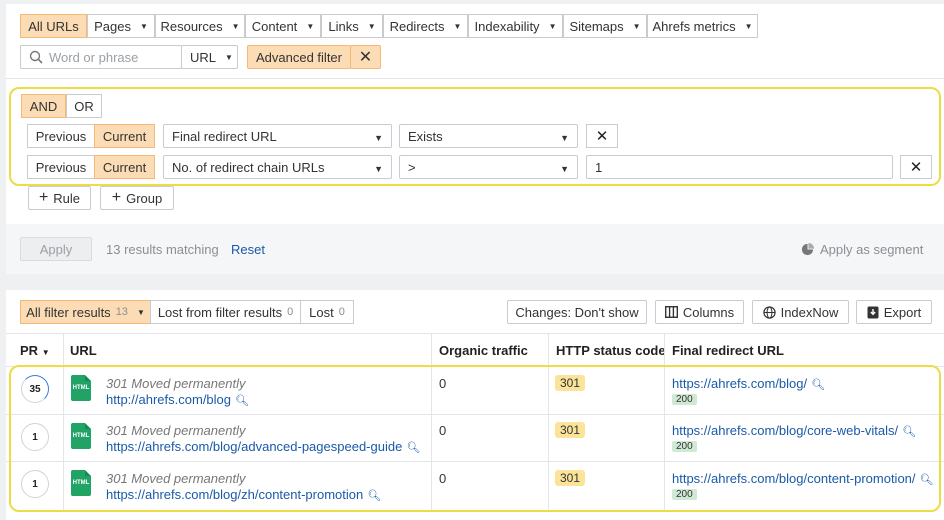 Image resolution: width=944 pixels, height=520 pixels. Describe the element at coordinates (515, 26) in the screenshot. I see `tab-indexability: Indexability ▼` at that location.